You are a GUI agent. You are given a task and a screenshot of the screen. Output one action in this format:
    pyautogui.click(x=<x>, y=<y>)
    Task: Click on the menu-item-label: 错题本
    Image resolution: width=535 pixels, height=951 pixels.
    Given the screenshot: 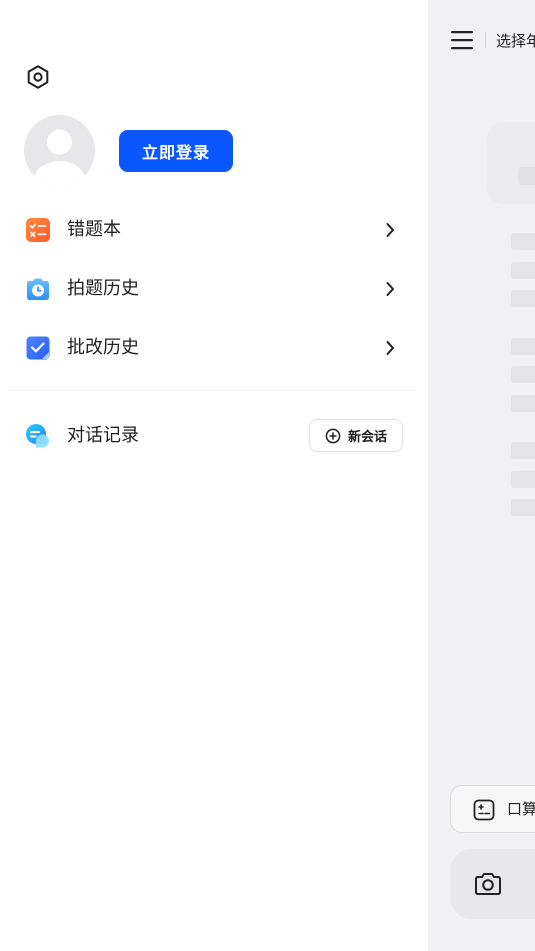 What is the action you would take?
    pyautogui.click(x=94, y=229)
    